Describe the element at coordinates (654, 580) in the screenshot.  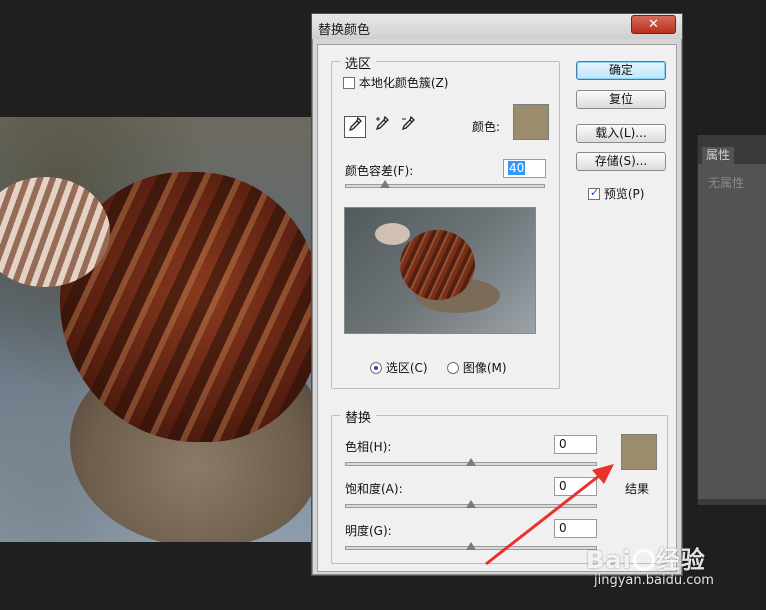
I see `watermark-url: jingyan.baidu.com` at that location.